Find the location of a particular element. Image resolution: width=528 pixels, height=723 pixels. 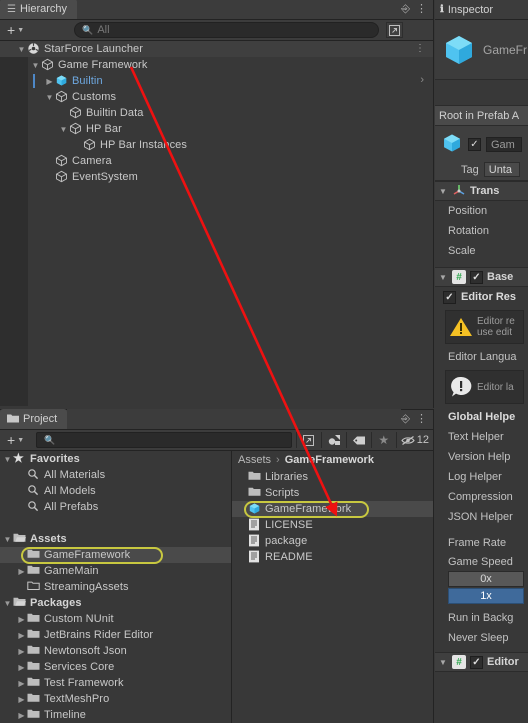

property-rotation: Rotation is located at coordinates (481, 231).